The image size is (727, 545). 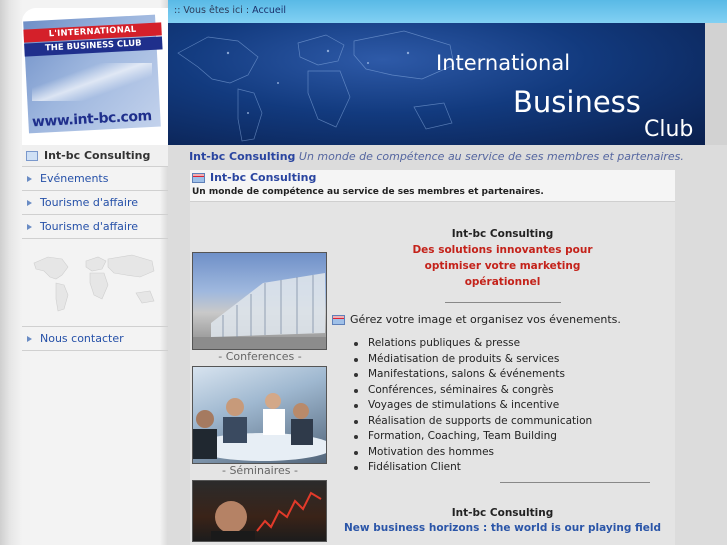 I want to click on photo-caption-seminaires: - Séminaires -, so click(x=259, y=470).